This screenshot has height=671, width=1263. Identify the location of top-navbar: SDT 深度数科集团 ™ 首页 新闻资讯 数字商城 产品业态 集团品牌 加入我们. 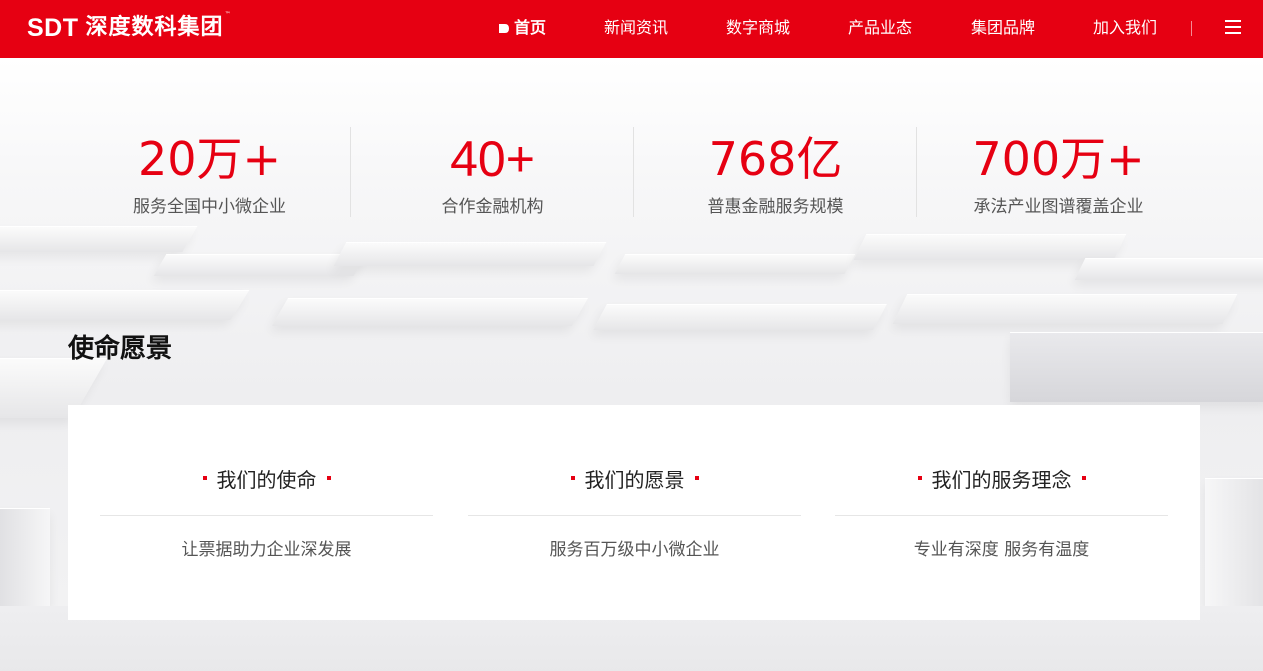
(631, 29).